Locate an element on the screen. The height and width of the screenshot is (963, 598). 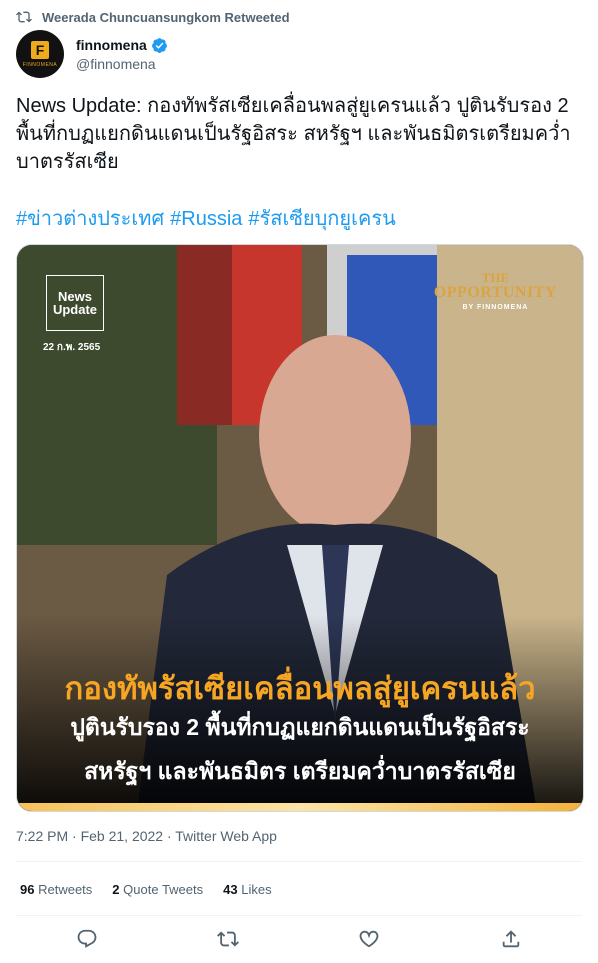
retweet-button-icon is located at coordinates (228, 939).